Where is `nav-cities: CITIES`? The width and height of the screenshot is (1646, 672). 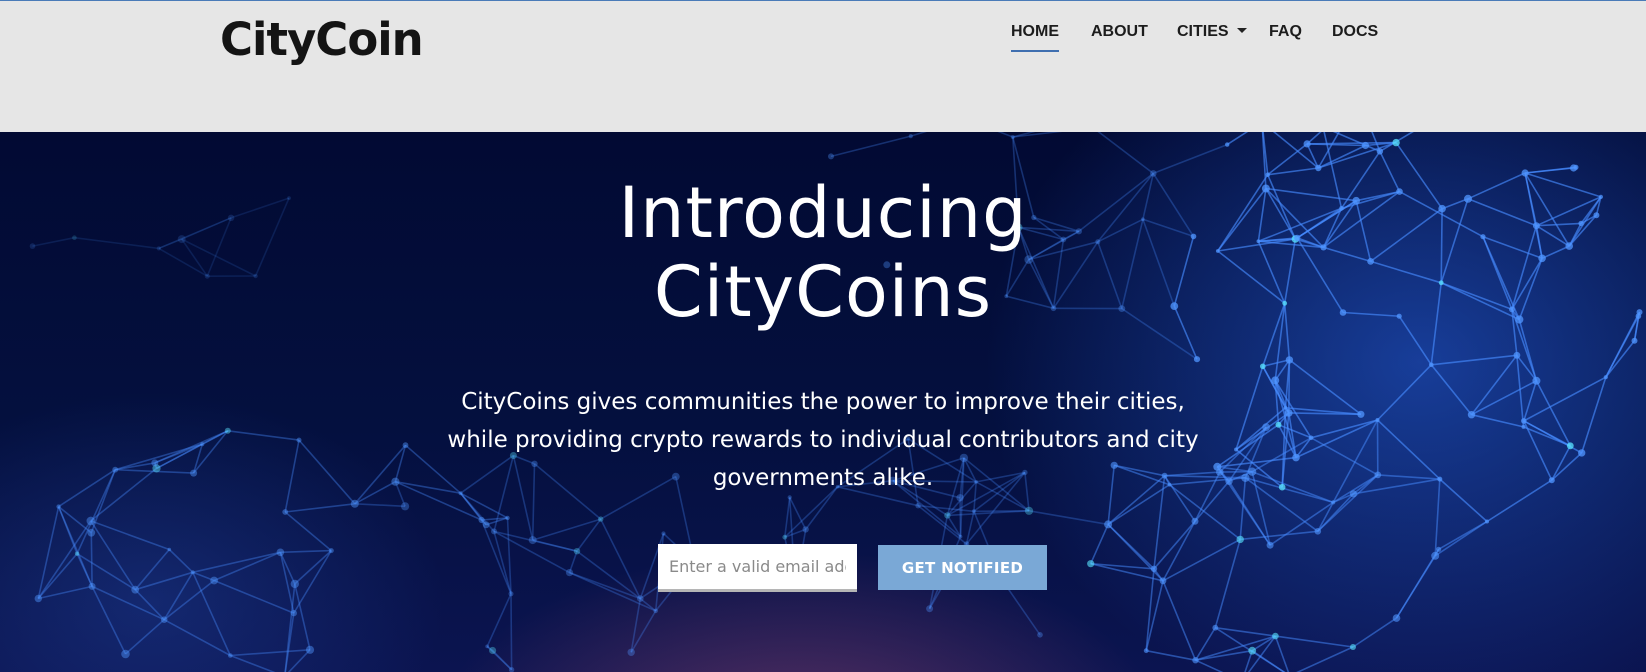
nav-cities: CITIES is located at coordinates (1212, 32).